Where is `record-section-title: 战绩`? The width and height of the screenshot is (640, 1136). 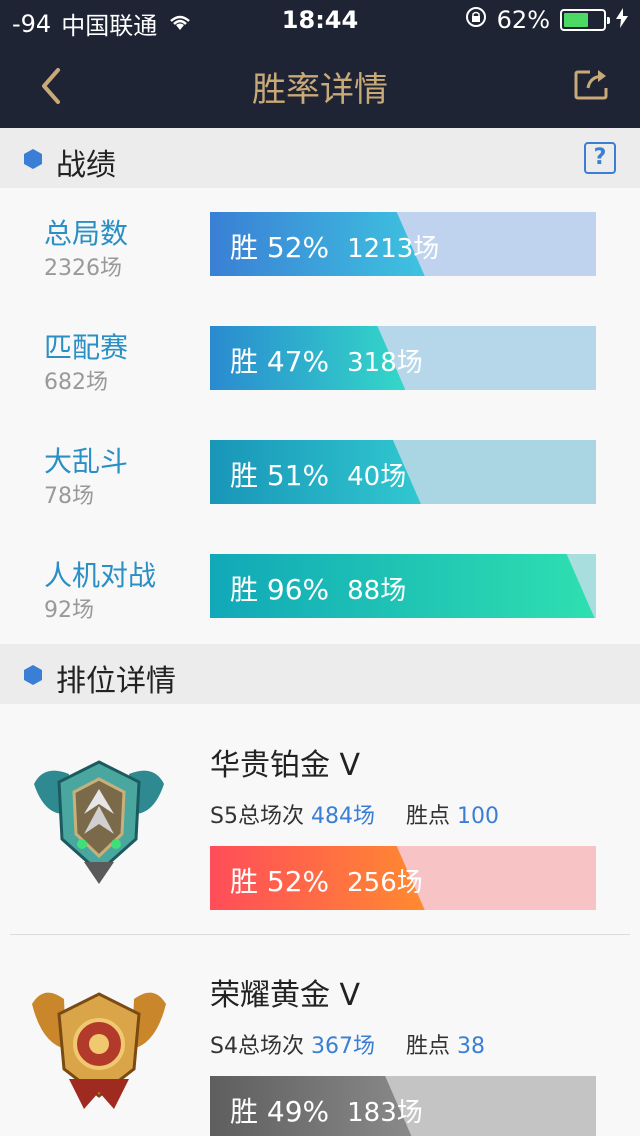
record-section-title: 战绩 is located at coordinates (86, 165).